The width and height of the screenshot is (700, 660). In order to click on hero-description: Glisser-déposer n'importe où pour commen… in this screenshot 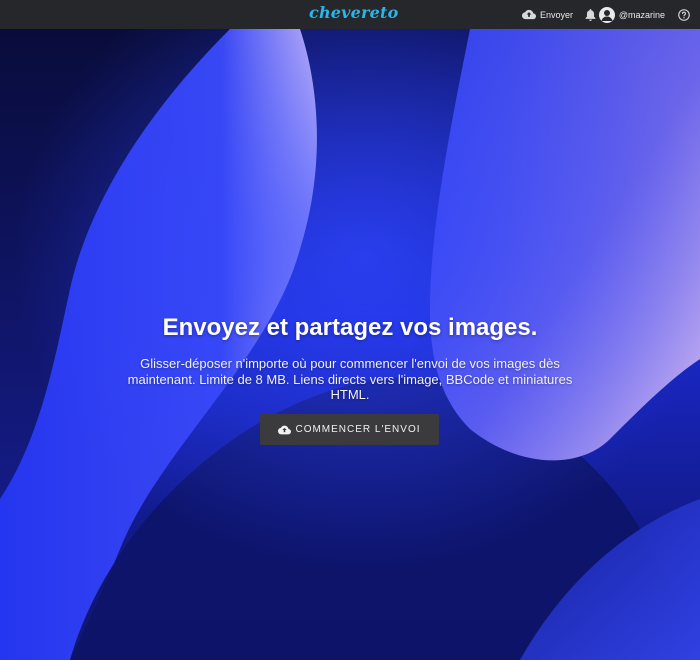, I will do `click(350, 379)`.